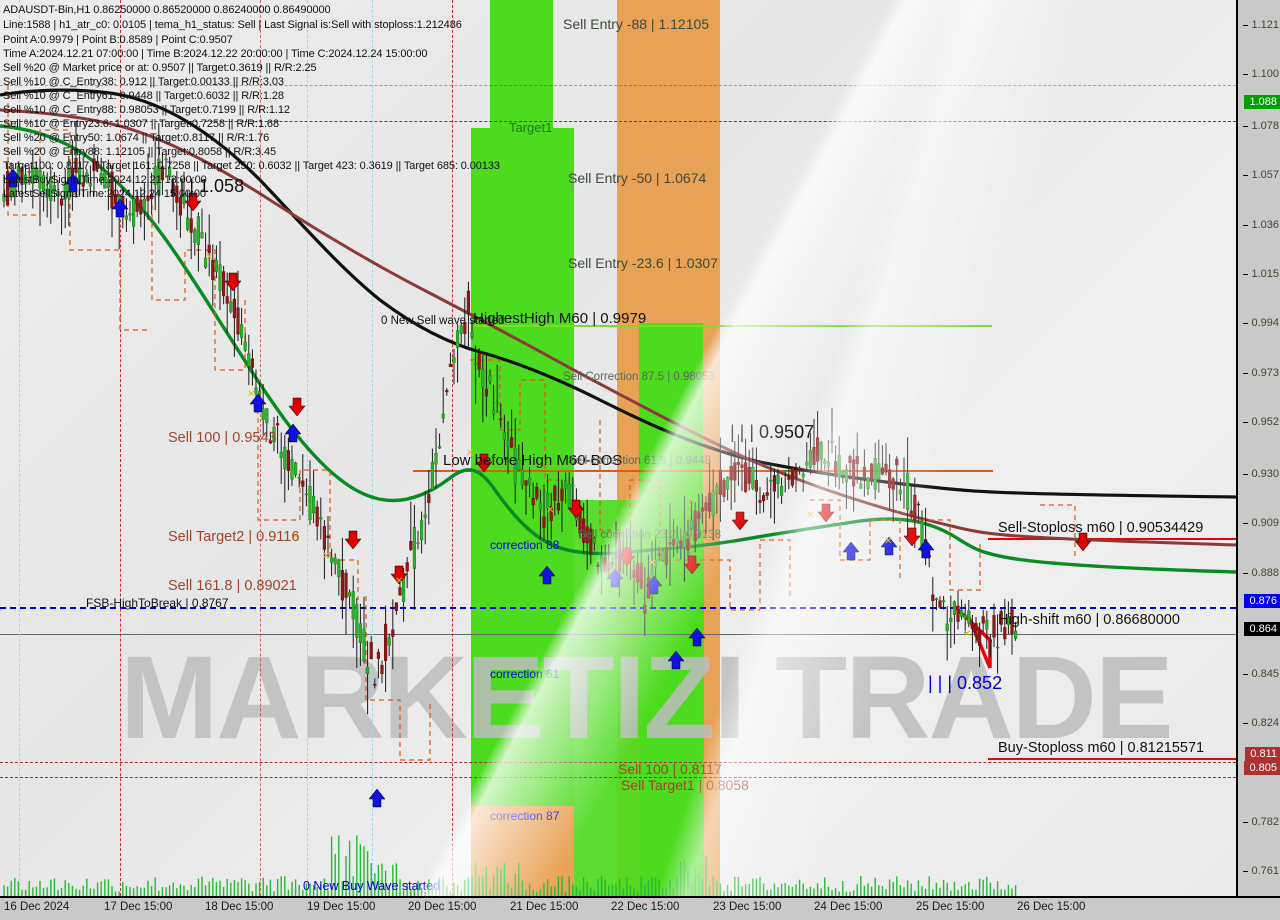 Image resolution: width=1280 pixels, height=920 pixels. Describe the element at coordinates (1261, 674) in the screenshot. I see `price-tick: 0.845` at that location.